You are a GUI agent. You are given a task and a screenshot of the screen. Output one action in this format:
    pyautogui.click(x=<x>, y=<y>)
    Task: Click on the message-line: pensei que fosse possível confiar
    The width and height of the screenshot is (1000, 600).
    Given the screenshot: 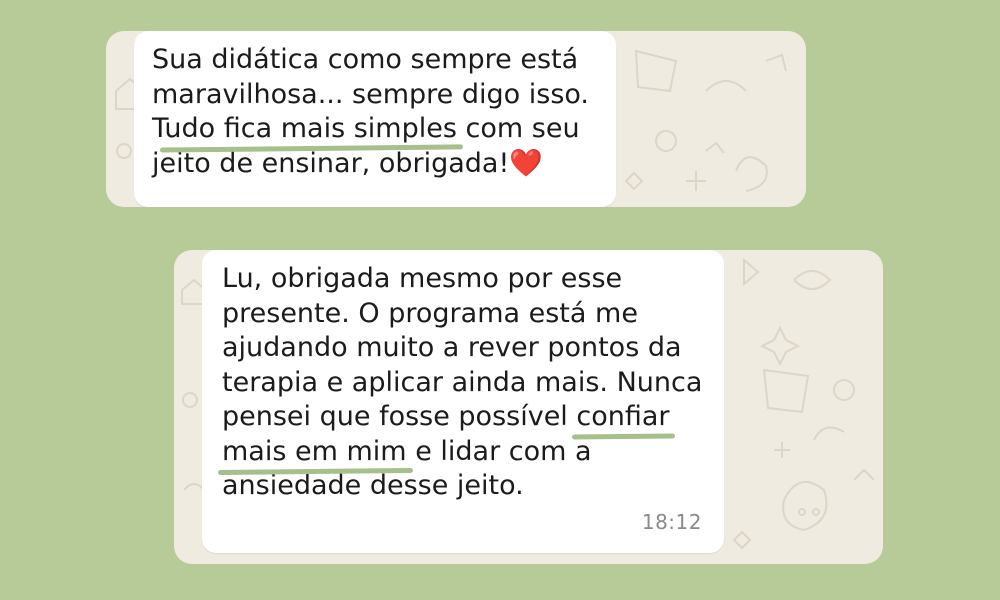 What is the action you would take?
    pyautogui.click(x=446, y=416)
    